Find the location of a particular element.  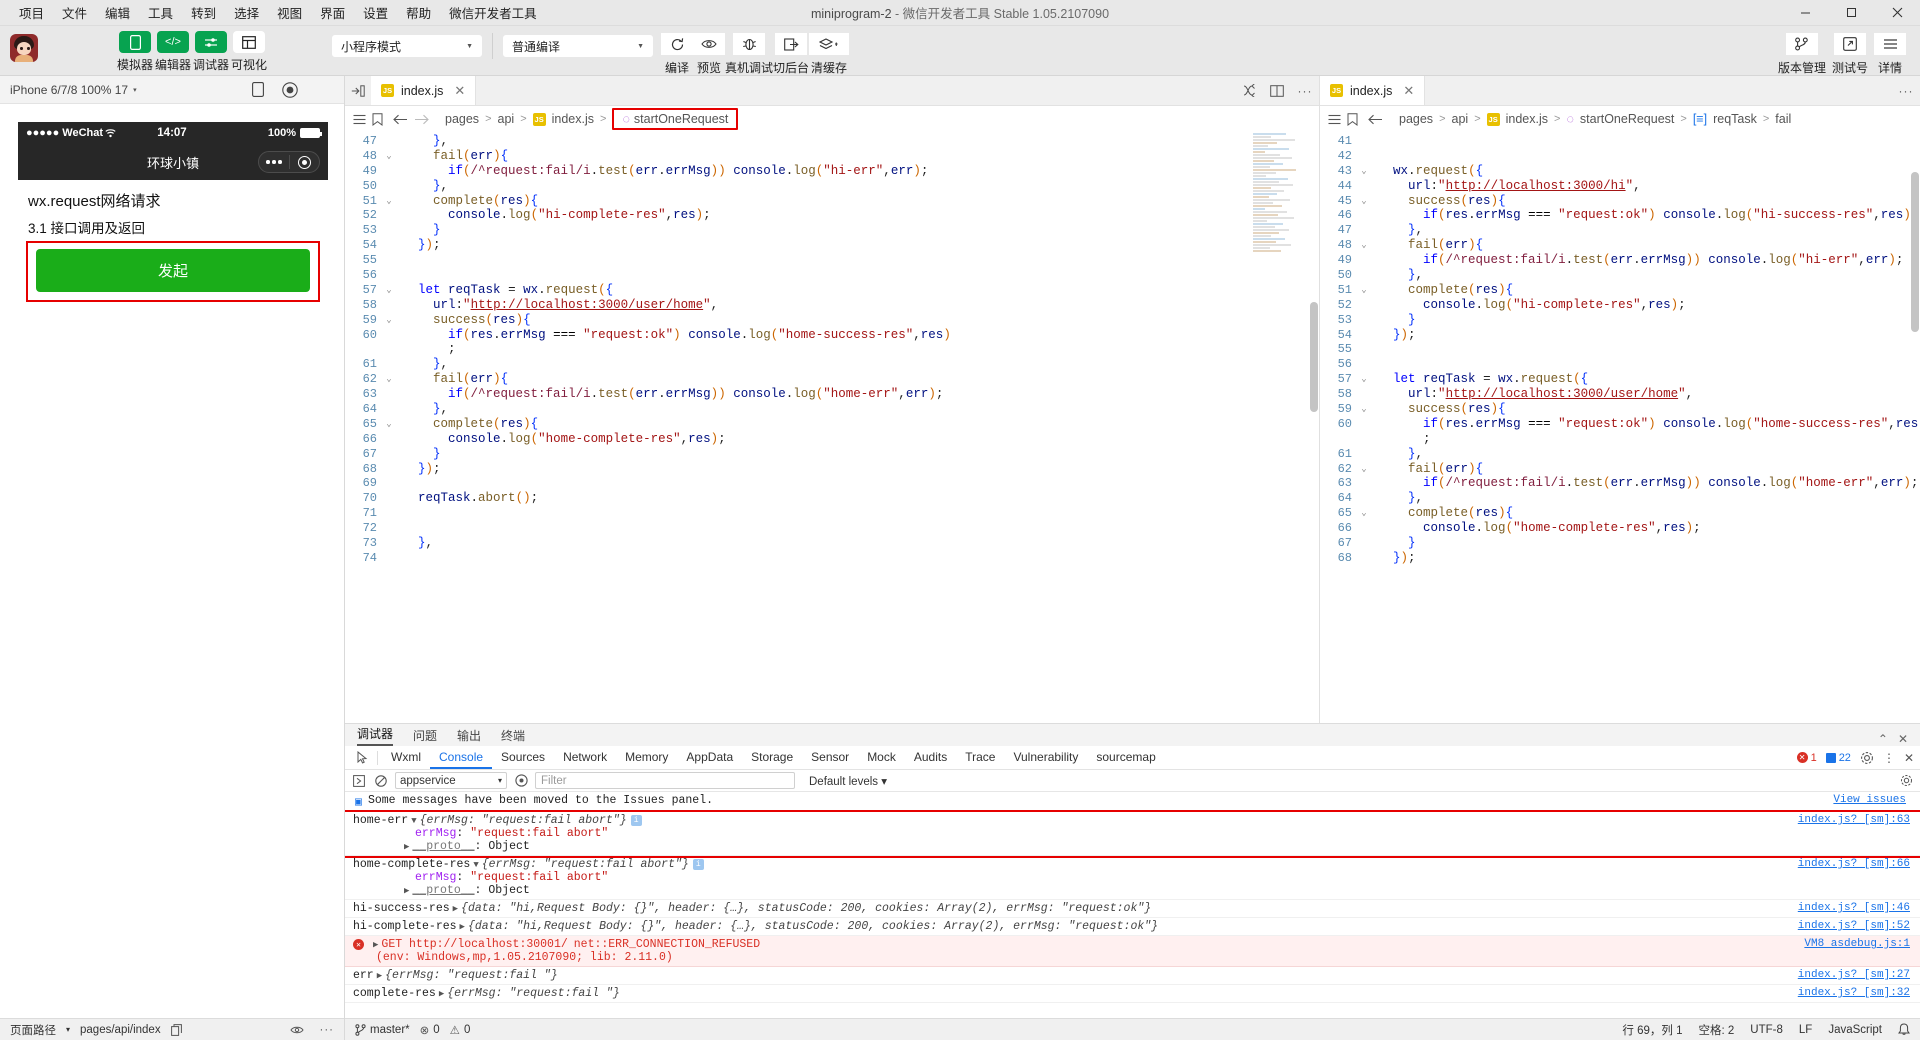

code-line: 69 is located at coordinates (832, 483).